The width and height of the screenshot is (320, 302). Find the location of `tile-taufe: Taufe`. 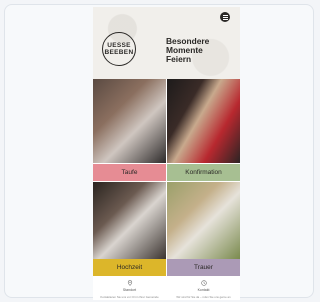

tile-taufe: Taufe is located at coordinates (129, 130).